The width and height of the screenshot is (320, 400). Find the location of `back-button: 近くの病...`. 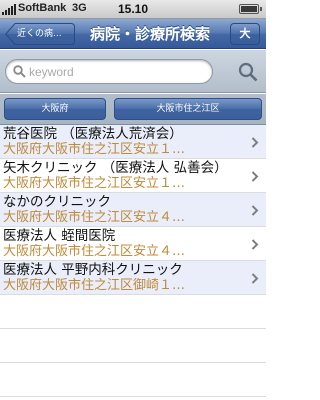

back-button: 近くの病... is located at coordinates (40, 34).